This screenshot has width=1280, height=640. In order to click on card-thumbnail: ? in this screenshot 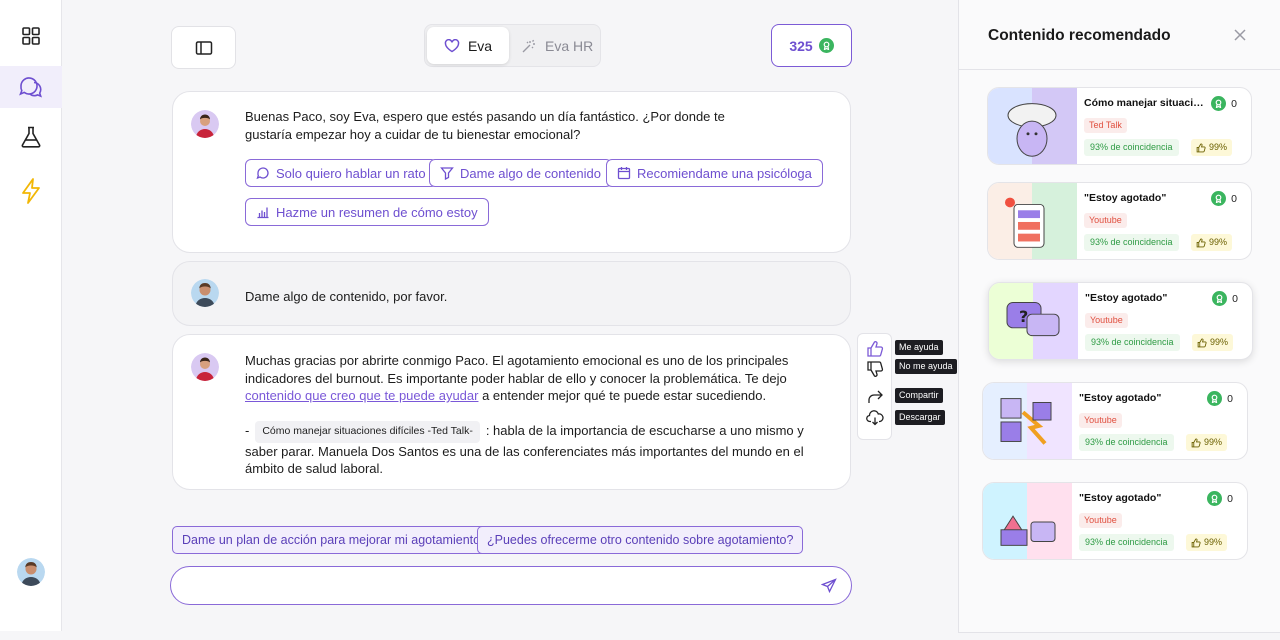, I will do `click(1033, 321)`.